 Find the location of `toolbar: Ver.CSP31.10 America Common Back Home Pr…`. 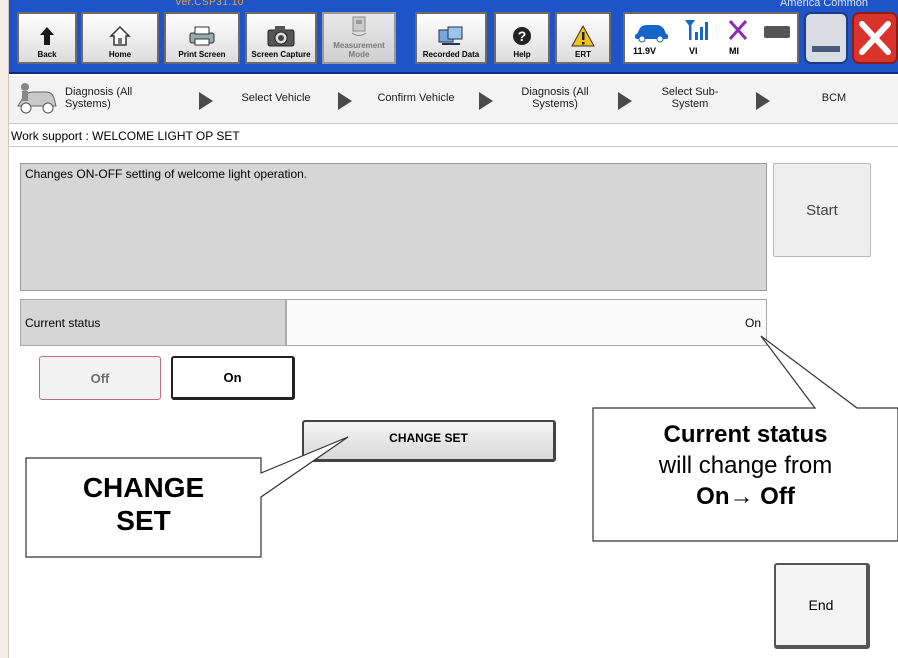

toolbar: Ver.CSP31.10 America Common Back Home Pr… is located at coordinates (453, 37).